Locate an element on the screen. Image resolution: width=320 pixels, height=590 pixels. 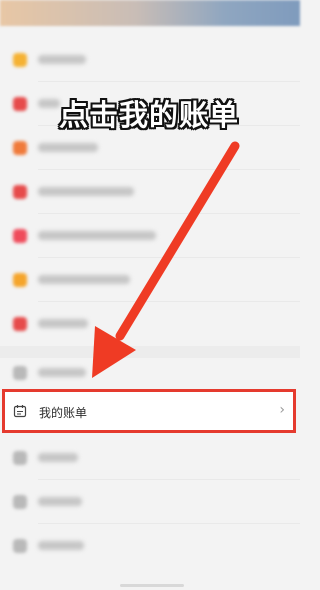
home-indicator is located at coordinates (152, 585).